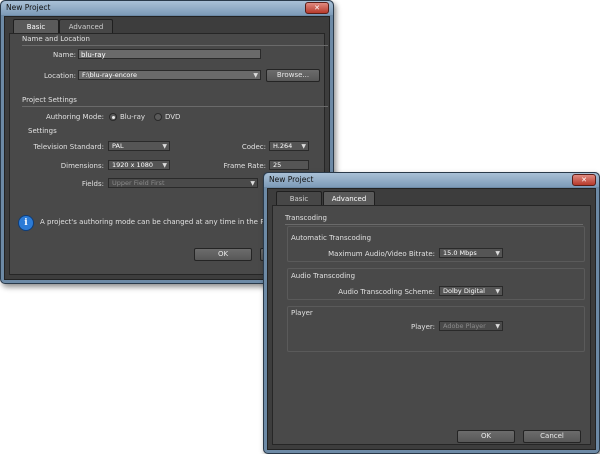  What do you see at coordinates (317, 8) in the screenshot?
I see `back-close-button: ✕` at bounding box center [317, 8].